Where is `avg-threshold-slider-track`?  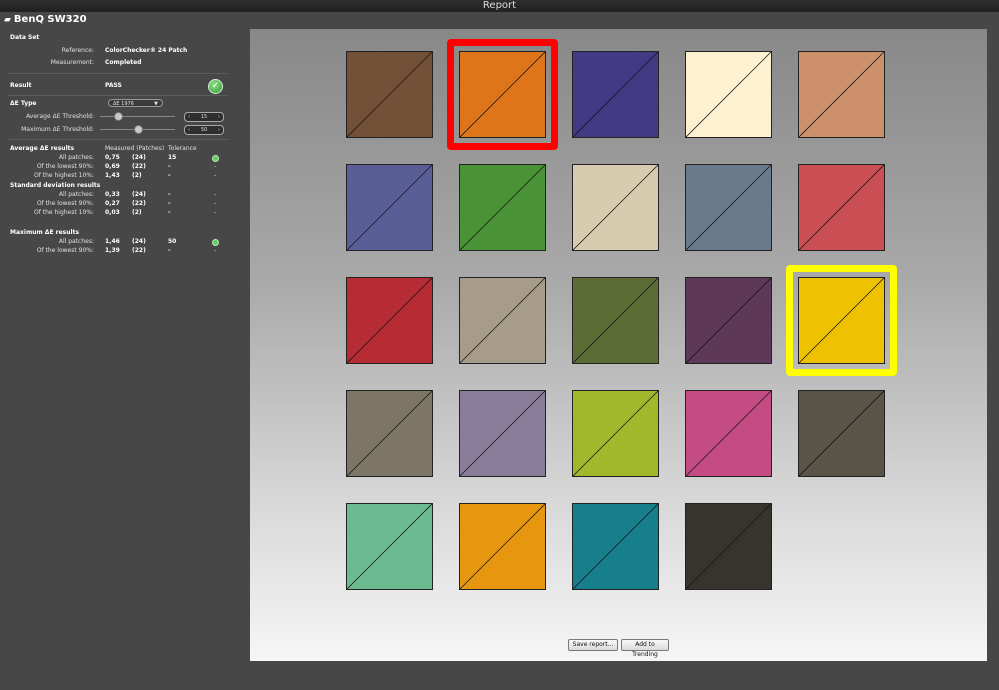 avg-threshold-slider-track is located at coordinates (137, 116).